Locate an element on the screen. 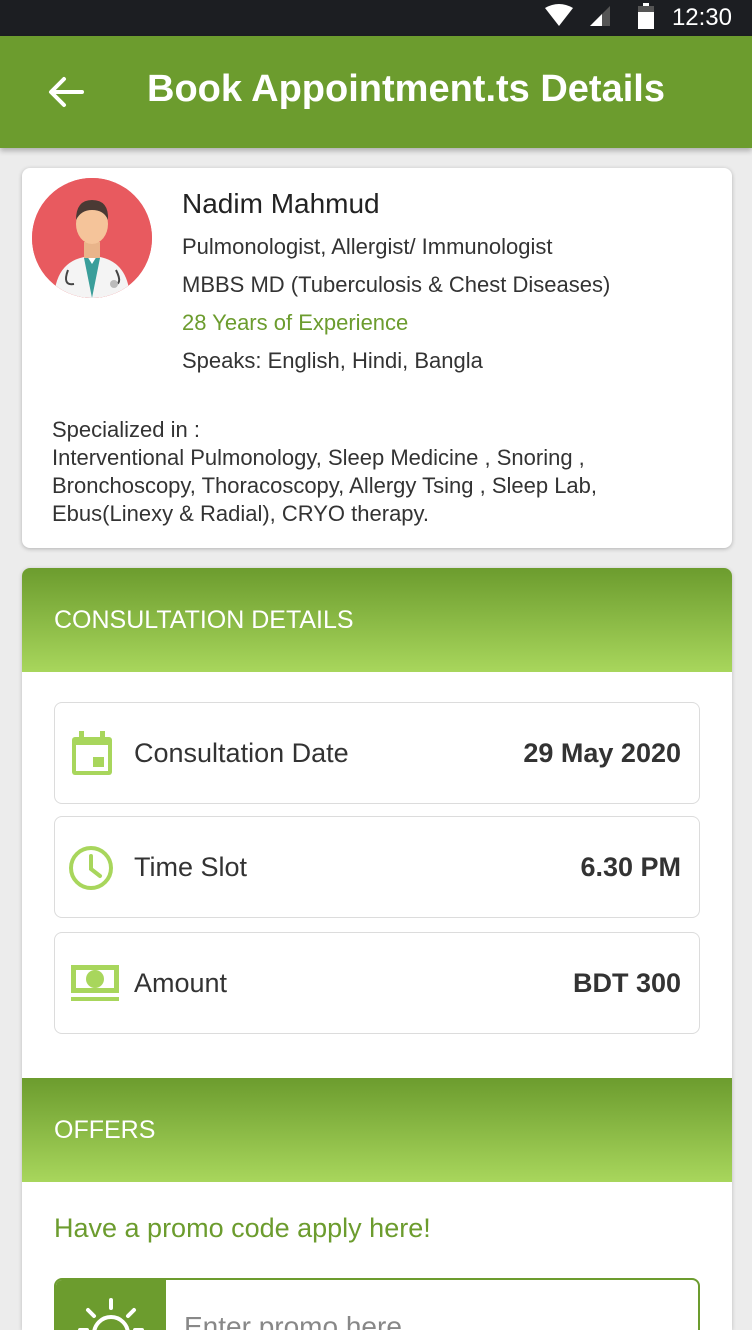 The image size is (752, 1330). amount-row: Amount BDT 300 is located at coordinates (377, 983).